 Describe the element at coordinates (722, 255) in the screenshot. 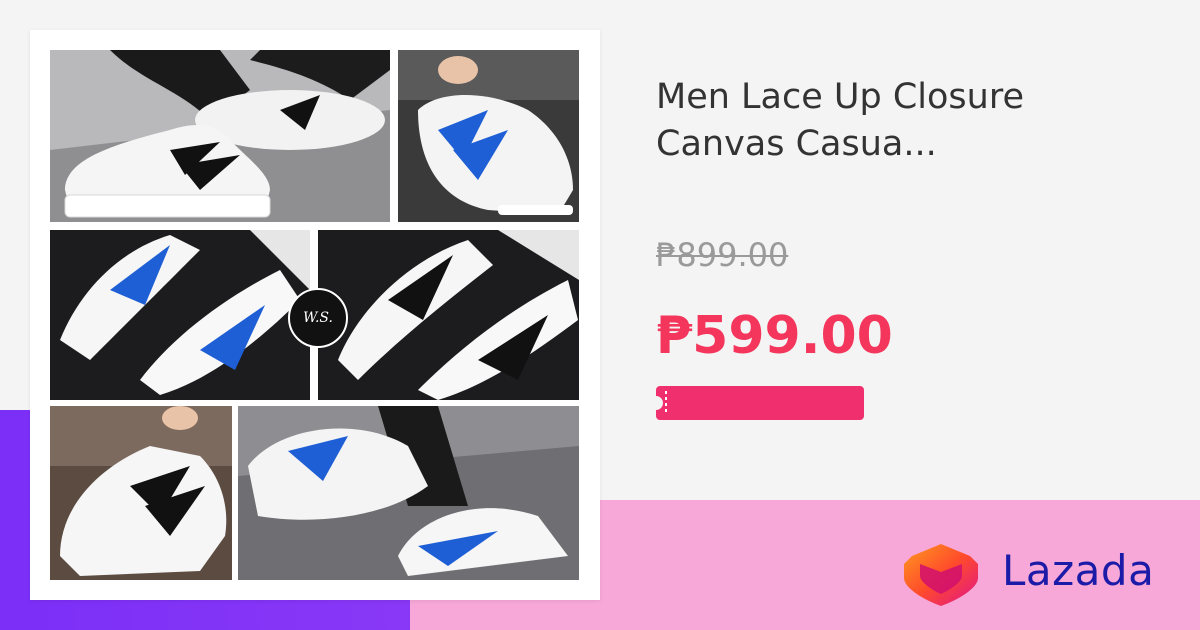

I see `original-price: ₱899.00` at that location.